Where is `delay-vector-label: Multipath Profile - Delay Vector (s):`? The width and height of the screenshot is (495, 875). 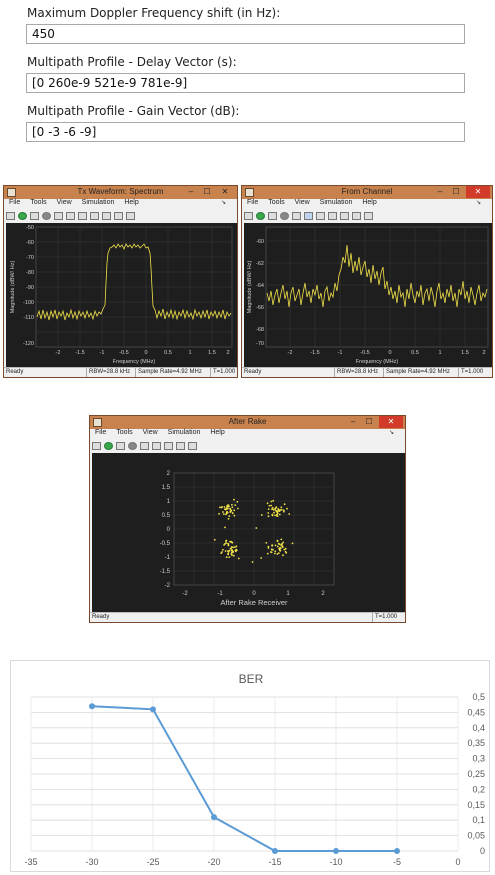
delay-vector-label: Multipath Profile - Delay Vector (s): is located at coordinates (132, 62).